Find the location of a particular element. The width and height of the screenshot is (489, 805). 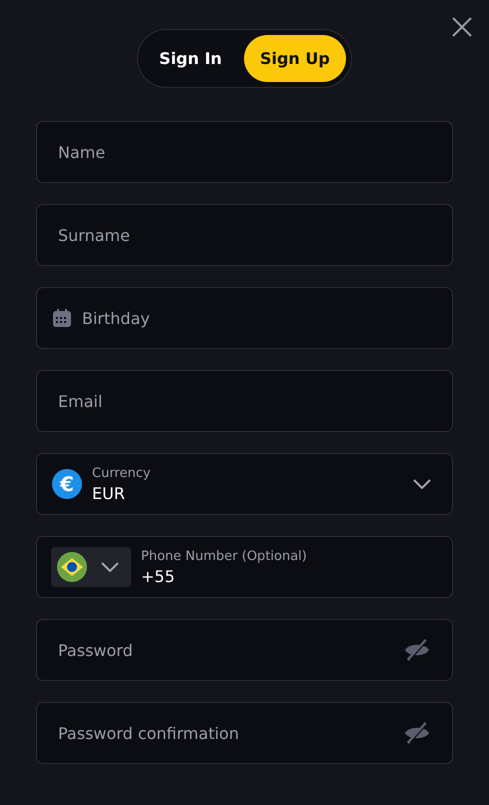

date-field: Birthday is located at coordinates (244, 318).